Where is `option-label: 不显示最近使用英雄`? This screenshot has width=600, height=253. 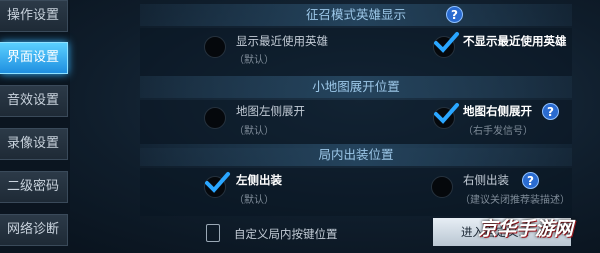
option-label: 不显示最近使用英雄 is located at coordinates (515, 41).